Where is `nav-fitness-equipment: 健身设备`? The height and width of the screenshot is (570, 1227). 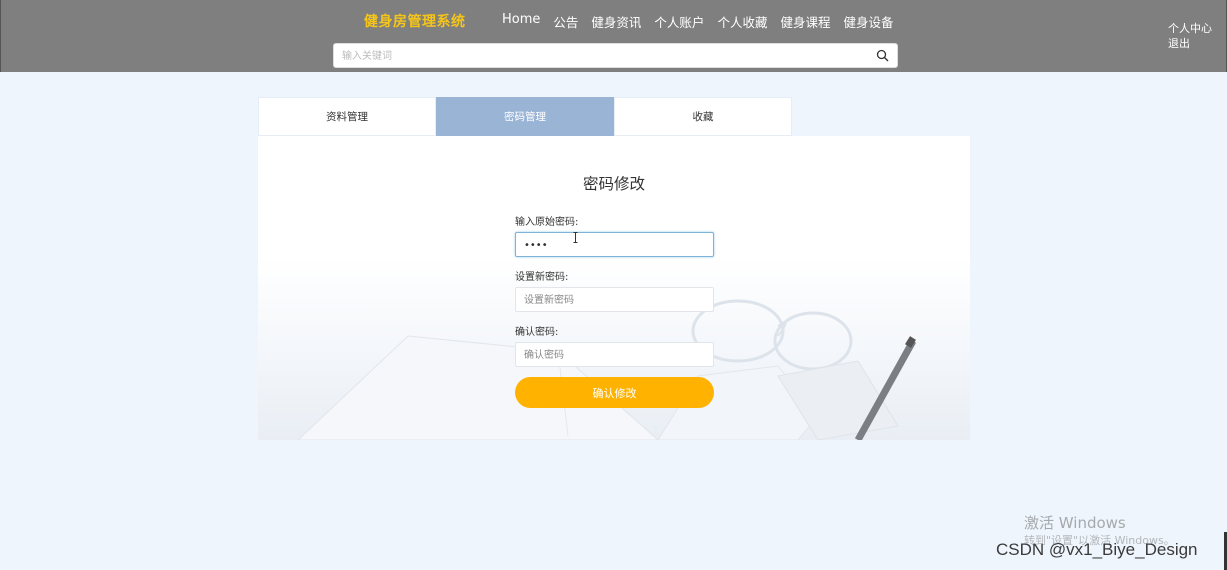
nav-fitness-equipment: 健身设备 is located at coordinates (868, 21).